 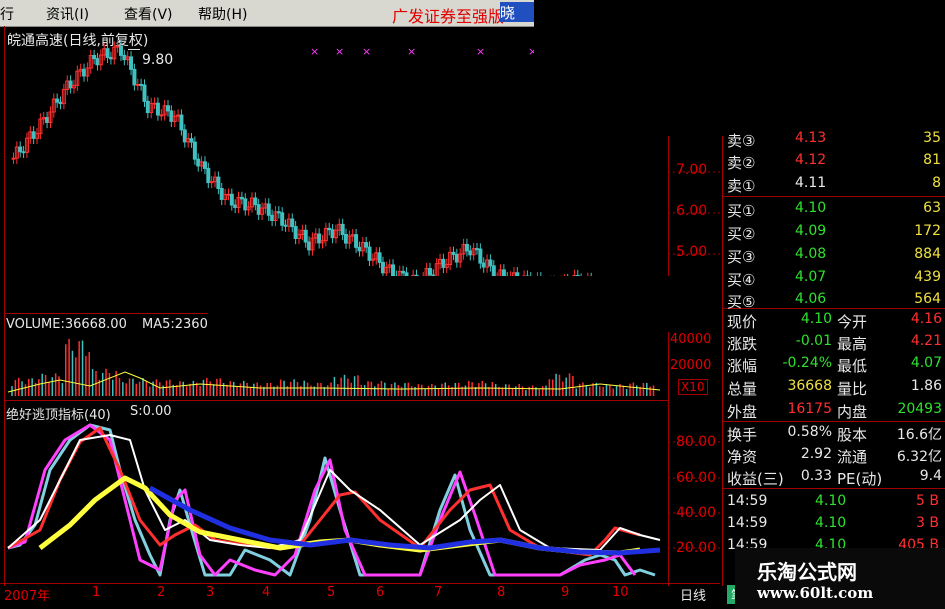 What do you see at coordinates (919, 457) in the screenshot?
I see `stat-value: 6.32亿` at bounding box center [919, 457].